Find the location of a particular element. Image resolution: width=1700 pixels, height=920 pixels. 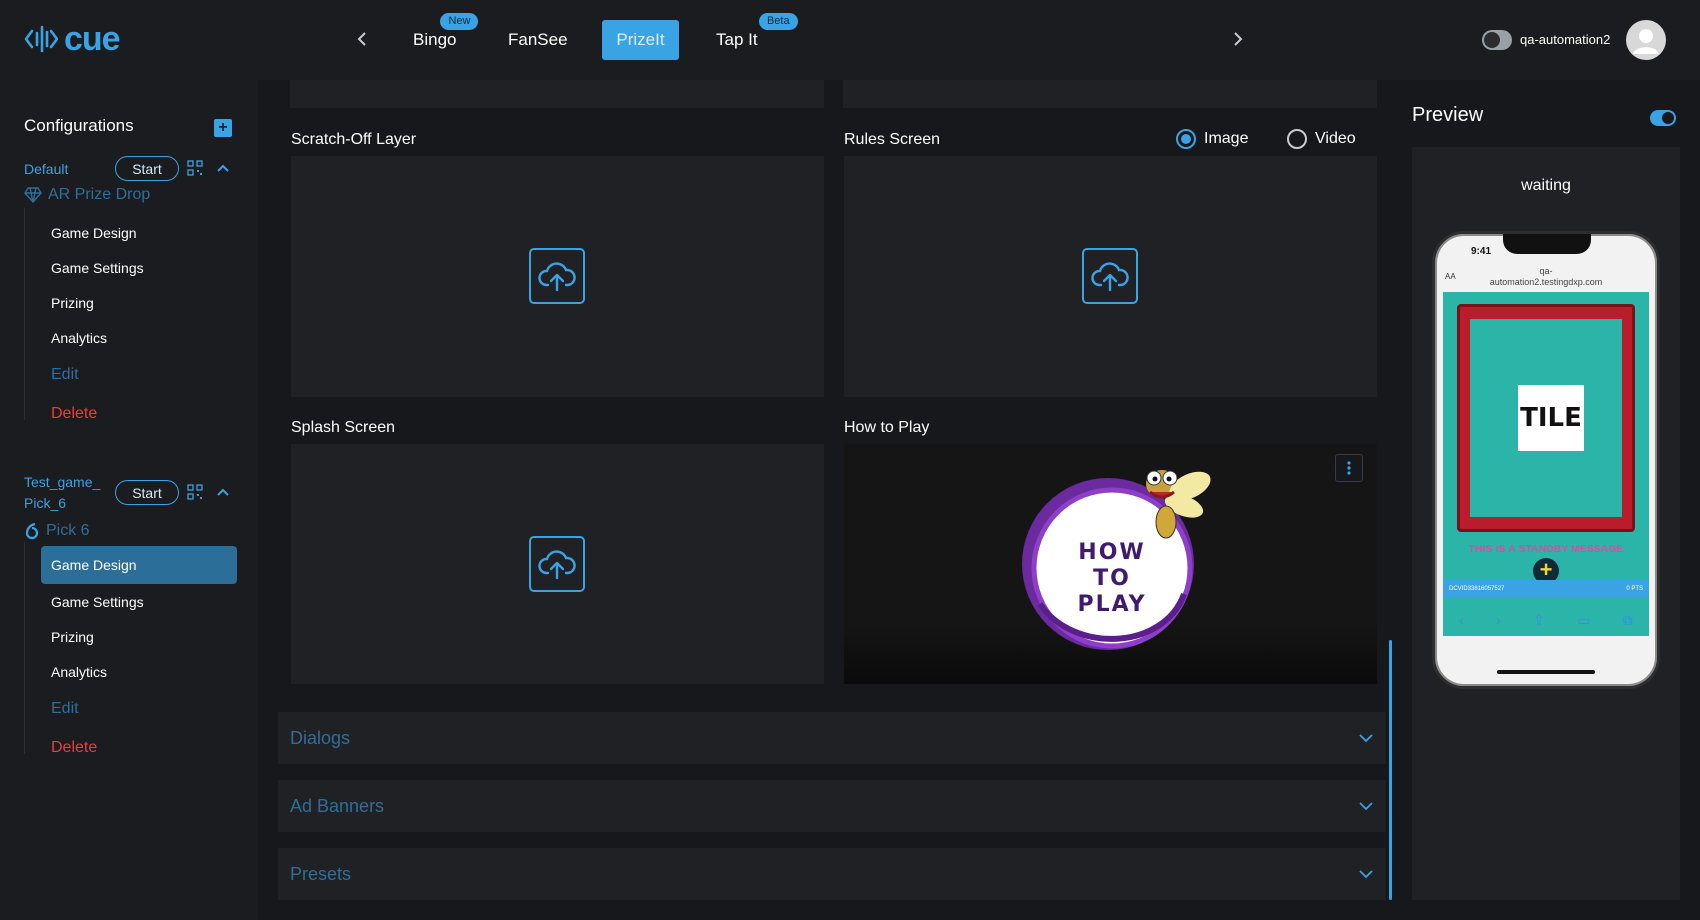

scratch-off-upload-area is located at coordinates (557, 276).